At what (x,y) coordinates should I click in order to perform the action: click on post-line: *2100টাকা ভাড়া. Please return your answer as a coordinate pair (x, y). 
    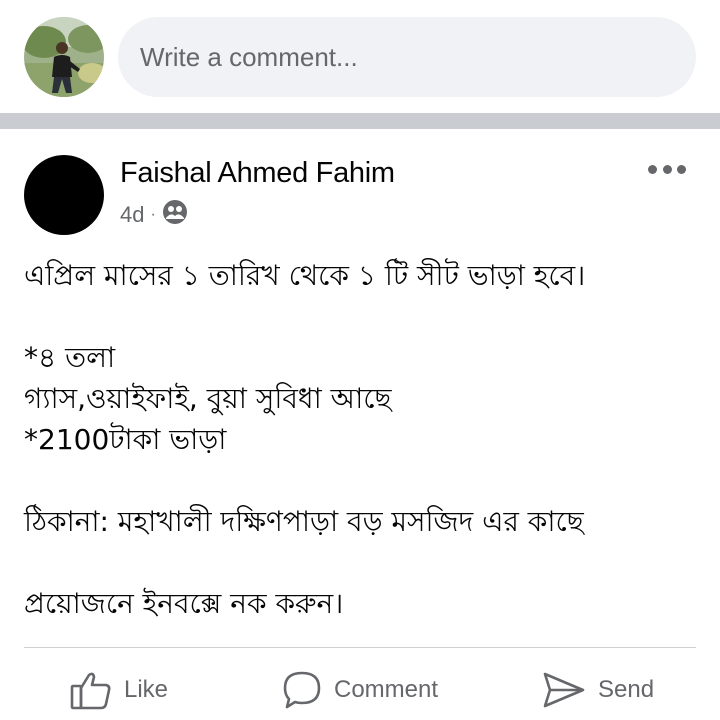
    Looking at the image, I should click on (125, 439).